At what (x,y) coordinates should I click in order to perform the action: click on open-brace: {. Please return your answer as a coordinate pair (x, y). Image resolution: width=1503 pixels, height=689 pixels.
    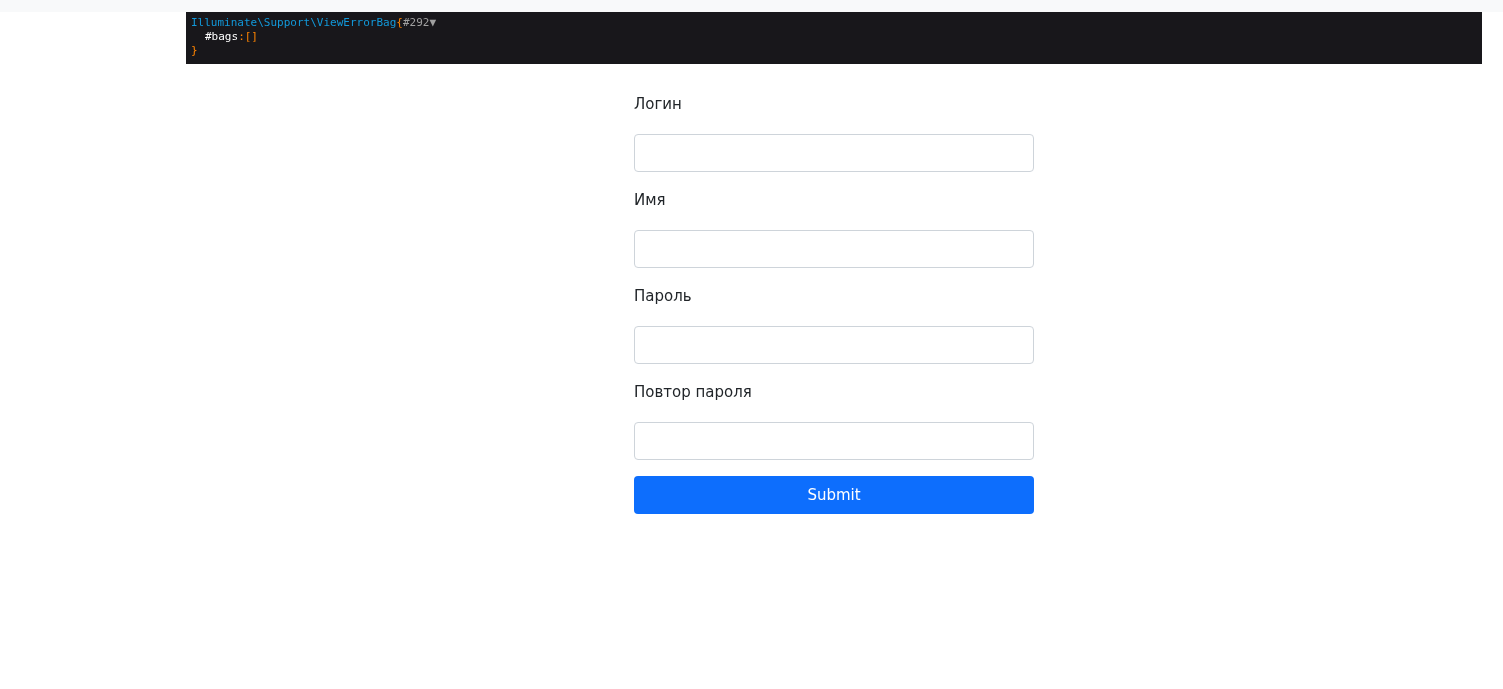
    Looking at the image, I should click on (399, 22).